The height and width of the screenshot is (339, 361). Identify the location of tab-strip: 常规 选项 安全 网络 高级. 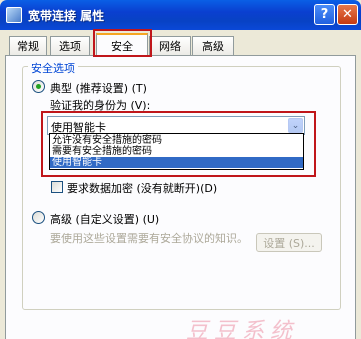
(180, 44).